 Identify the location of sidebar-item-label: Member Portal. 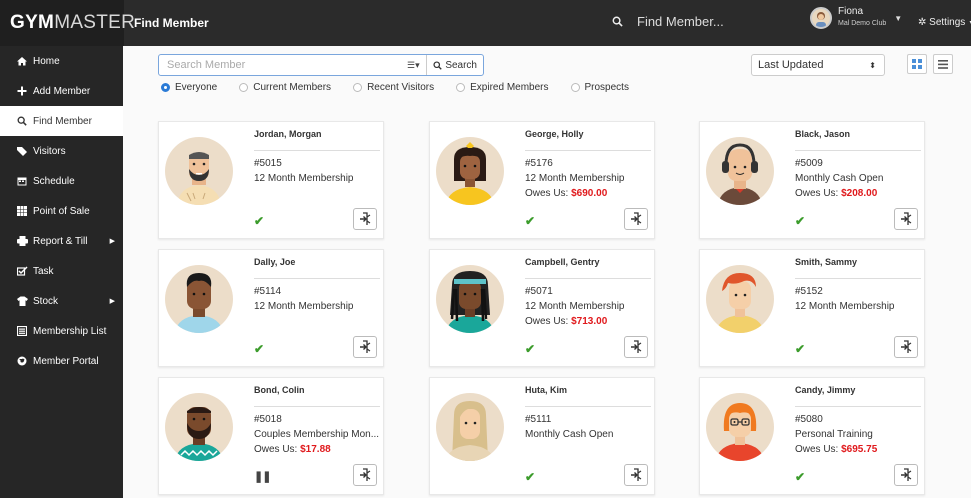
(66, 361).